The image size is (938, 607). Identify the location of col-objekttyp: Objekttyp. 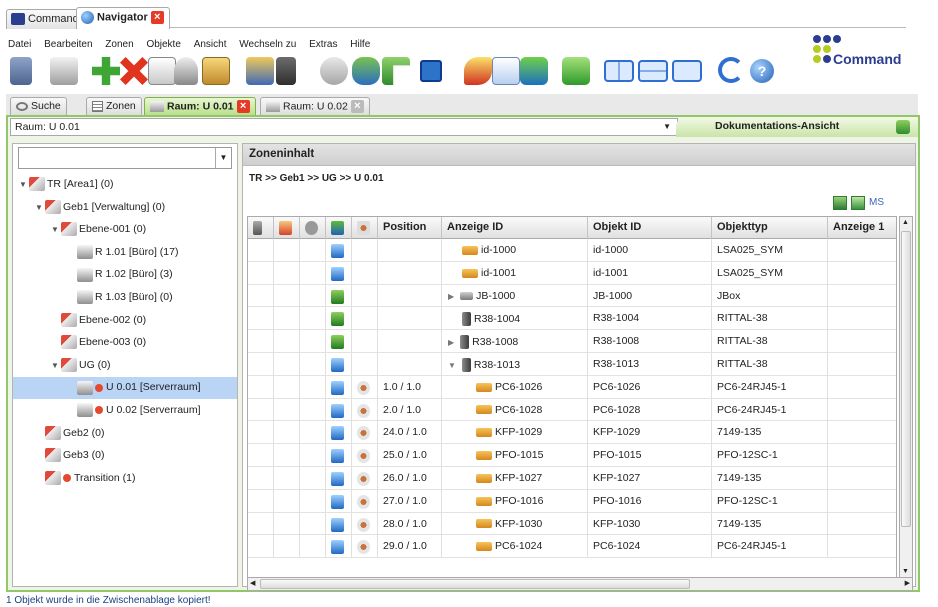
(770, 228).